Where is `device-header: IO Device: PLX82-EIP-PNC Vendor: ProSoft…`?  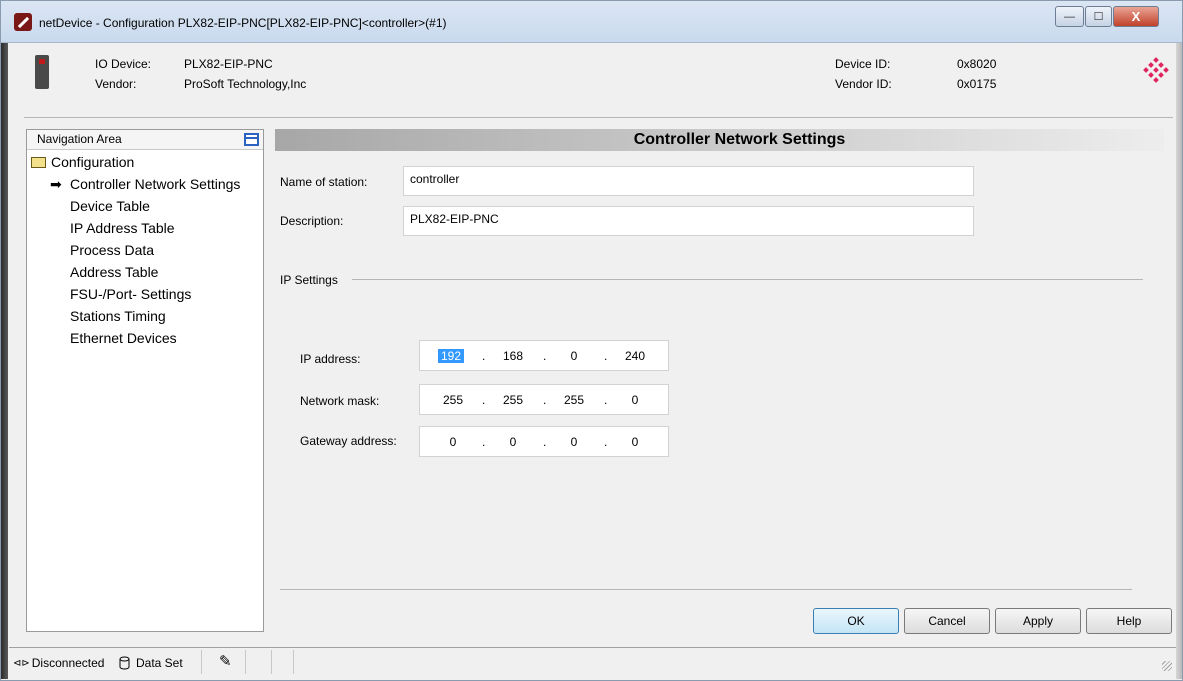
device-header: IO Device: PLX82-EIP-PNC Vendor: ProSoft… is located at coordinates (592, 82).